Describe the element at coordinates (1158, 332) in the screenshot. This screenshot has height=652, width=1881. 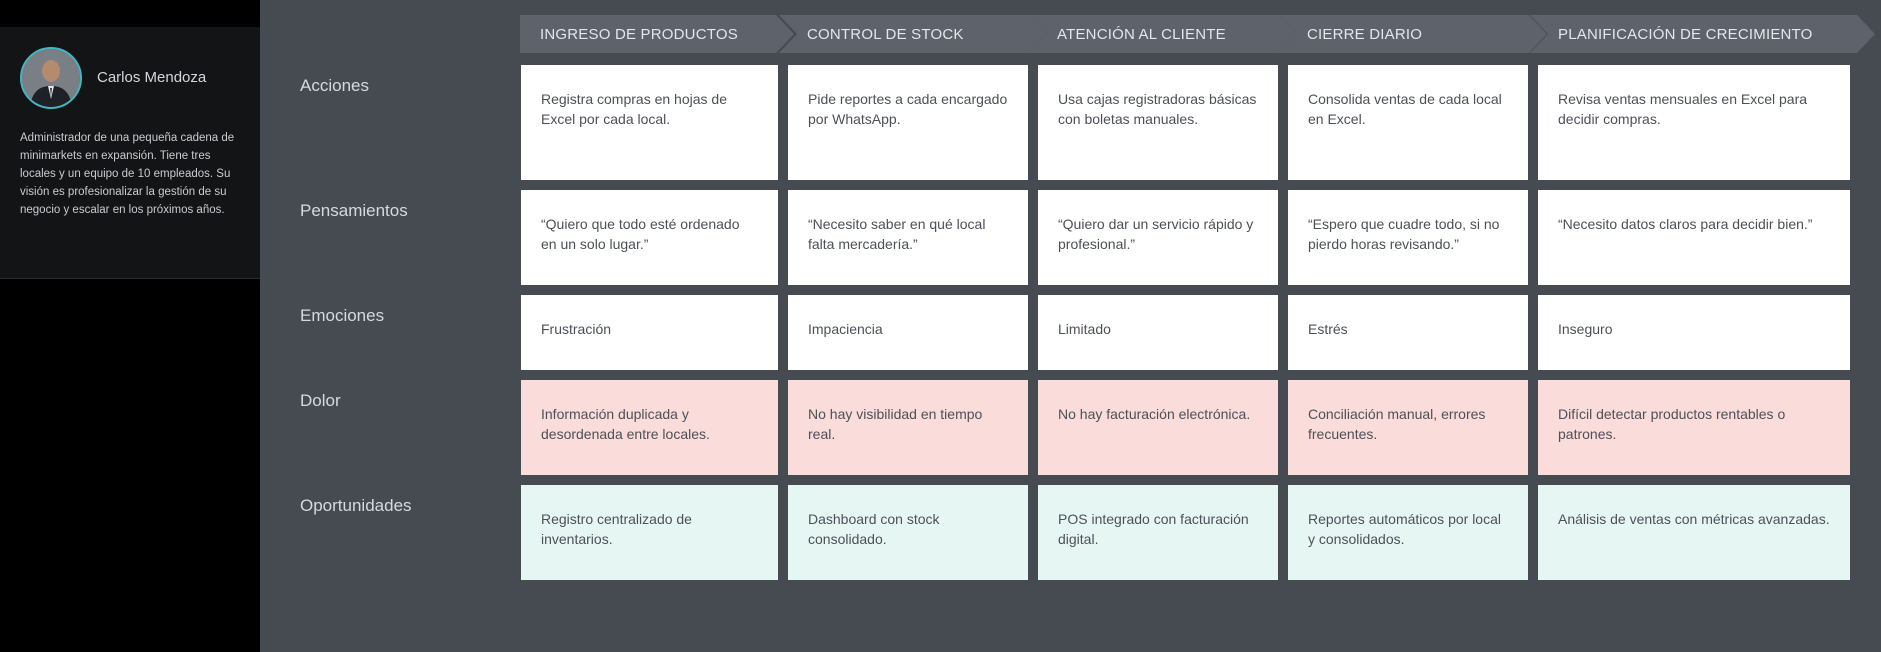
I see `cell-emociones-3: Limitado` at that location.